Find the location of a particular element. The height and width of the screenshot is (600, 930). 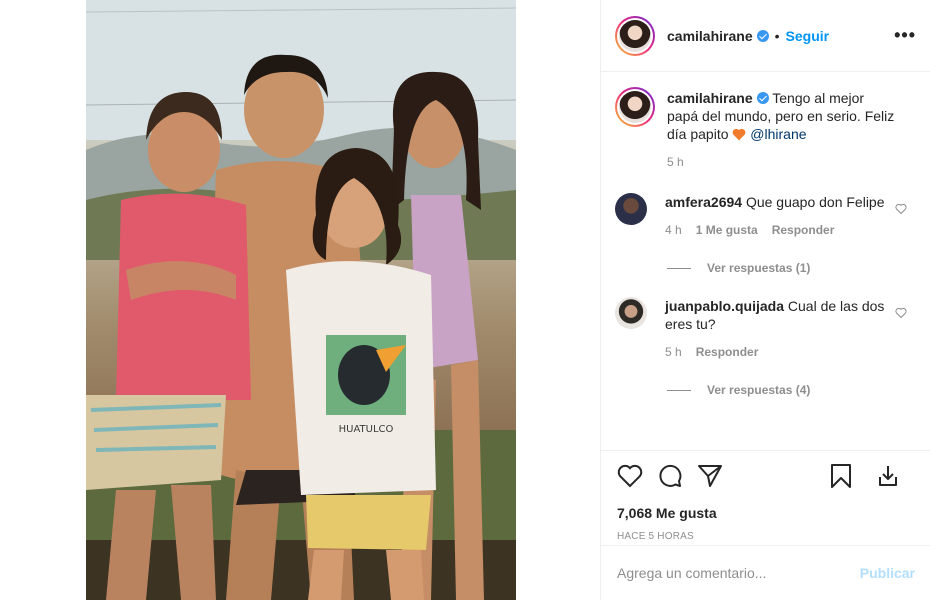

heart-icon is located at coordinates (630, 476).